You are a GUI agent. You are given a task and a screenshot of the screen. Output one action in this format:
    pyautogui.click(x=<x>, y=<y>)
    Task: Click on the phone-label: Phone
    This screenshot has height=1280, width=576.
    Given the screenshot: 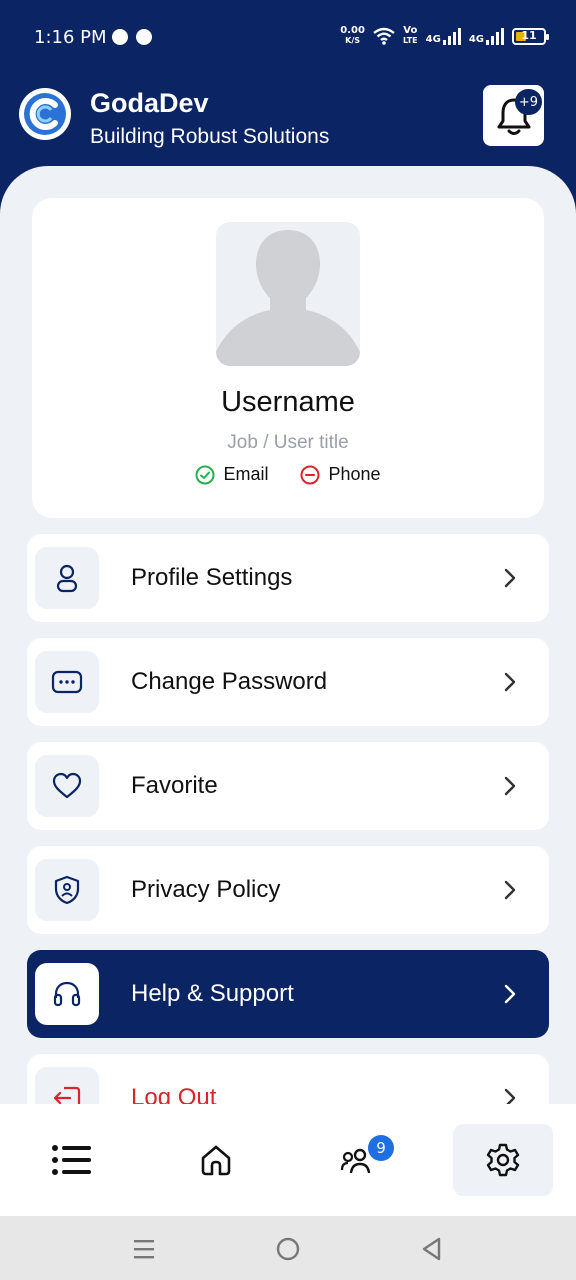 What is the action you would take?
    pyautogui.click(x=354, y=474)
    